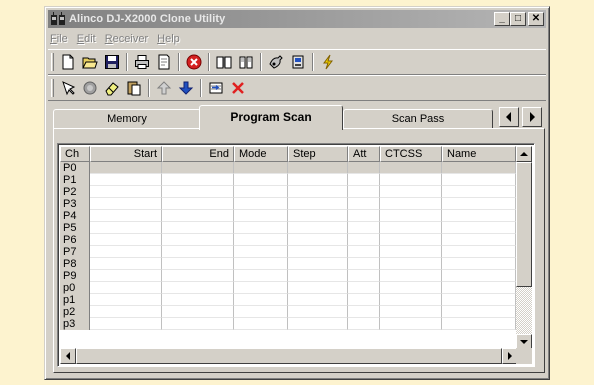 The height and width of the screenshot is (385, 594). Describe the element at coordinates (112, 88) in the screenshot. I see `eraser-button` at that location.